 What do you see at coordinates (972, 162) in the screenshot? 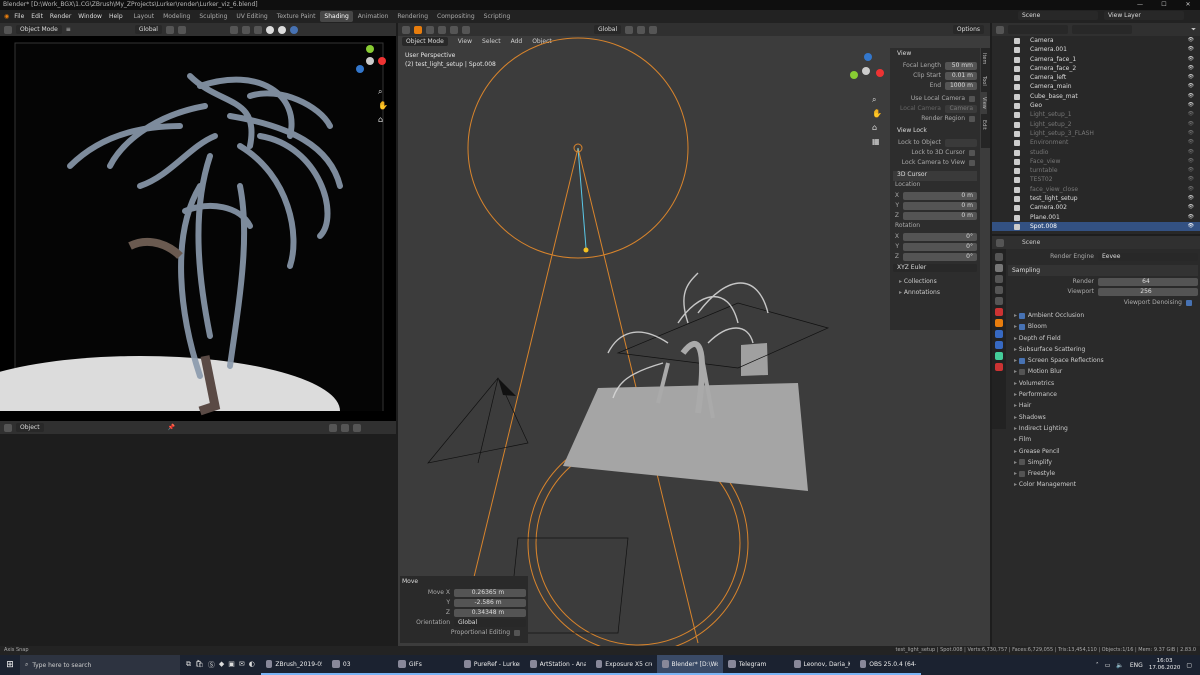
I see `lock-camera-view-checkbox` at bounding box center [972, 162].